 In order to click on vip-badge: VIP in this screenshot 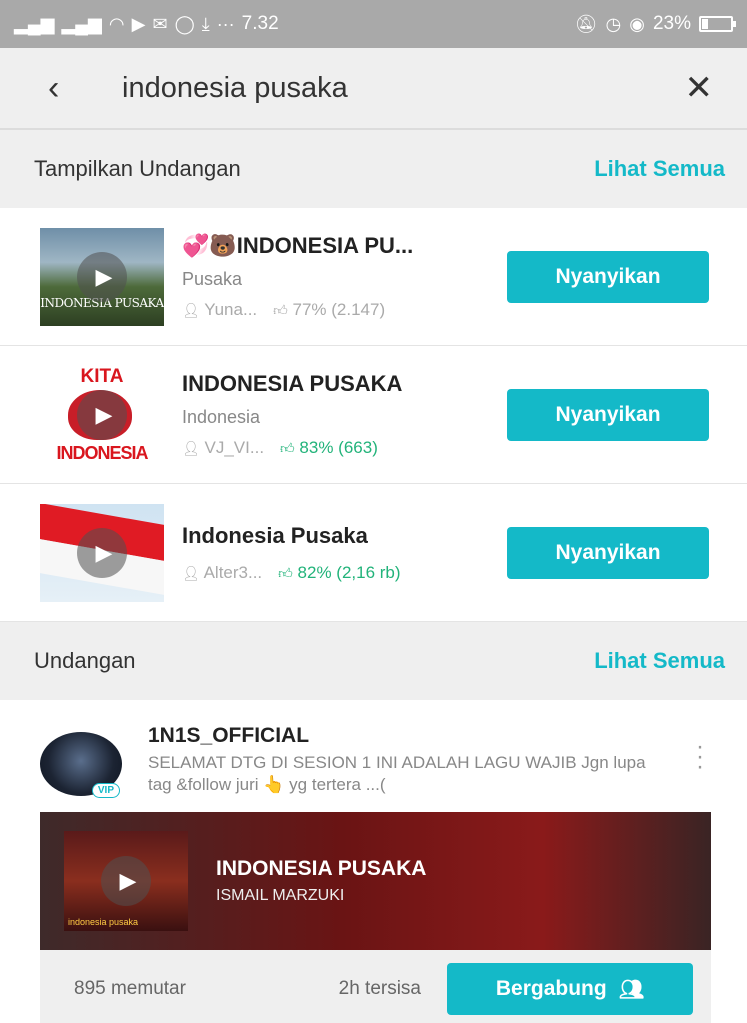, I will do `click(105, 790)`.